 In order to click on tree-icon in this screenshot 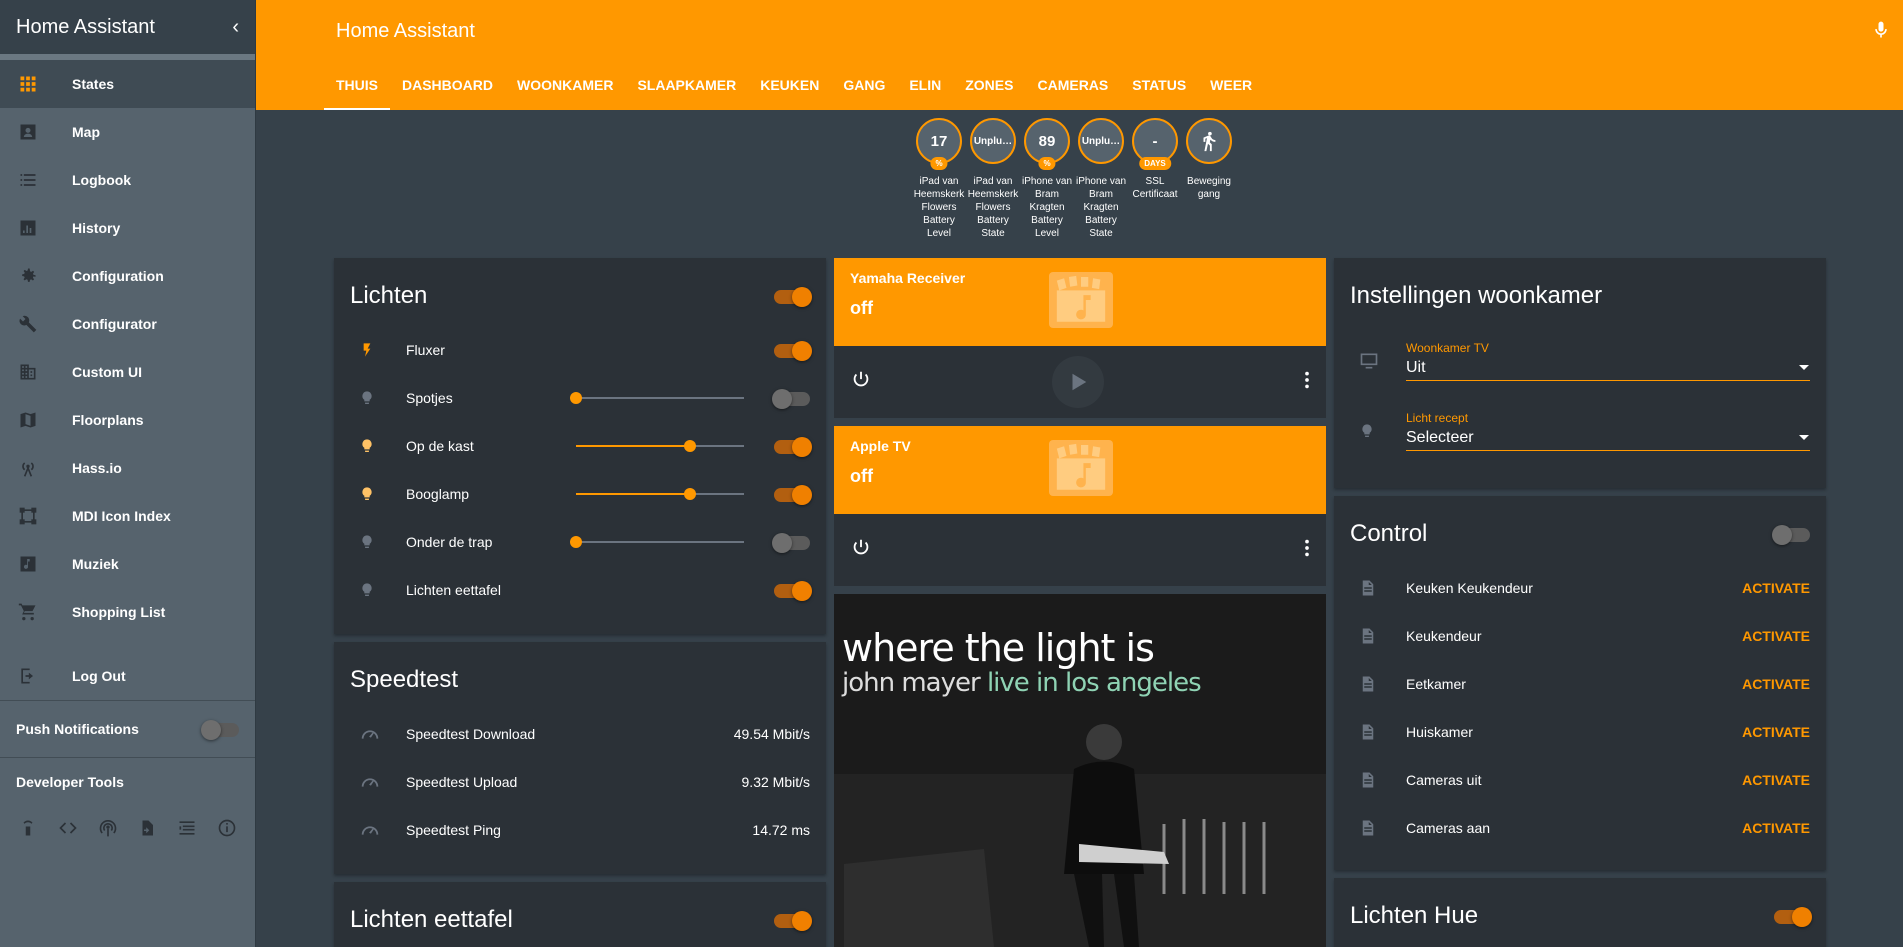, I will do `click(187, 827)`.